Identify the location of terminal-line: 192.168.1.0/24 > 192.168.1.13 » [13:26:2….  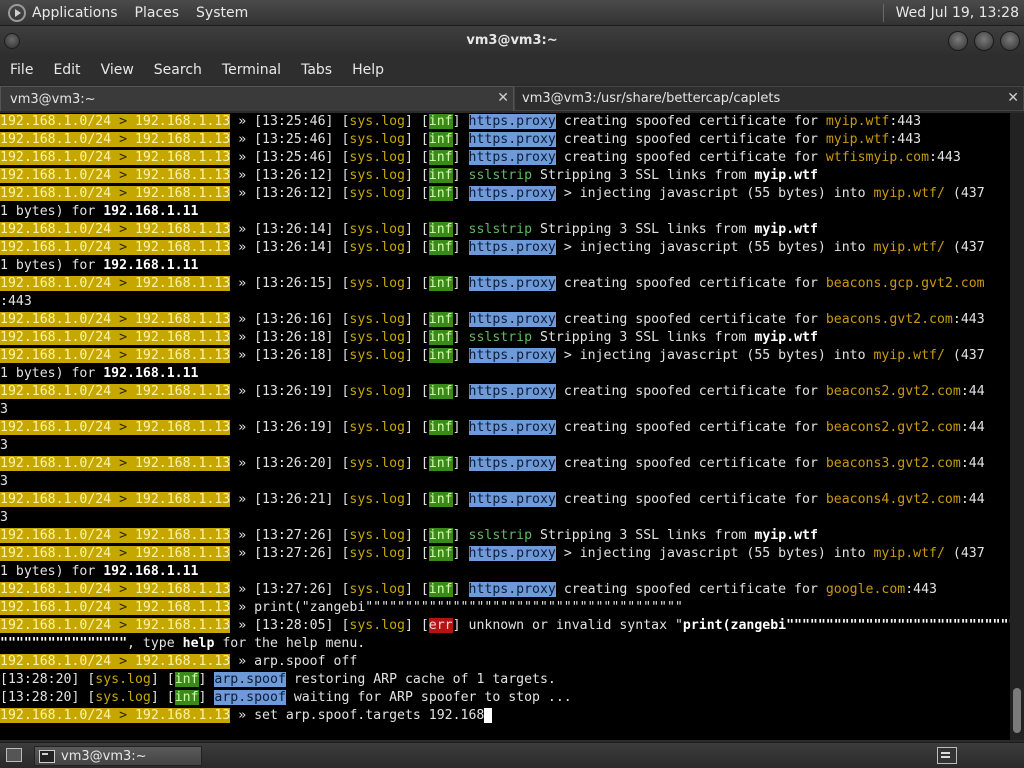
(505, 500).